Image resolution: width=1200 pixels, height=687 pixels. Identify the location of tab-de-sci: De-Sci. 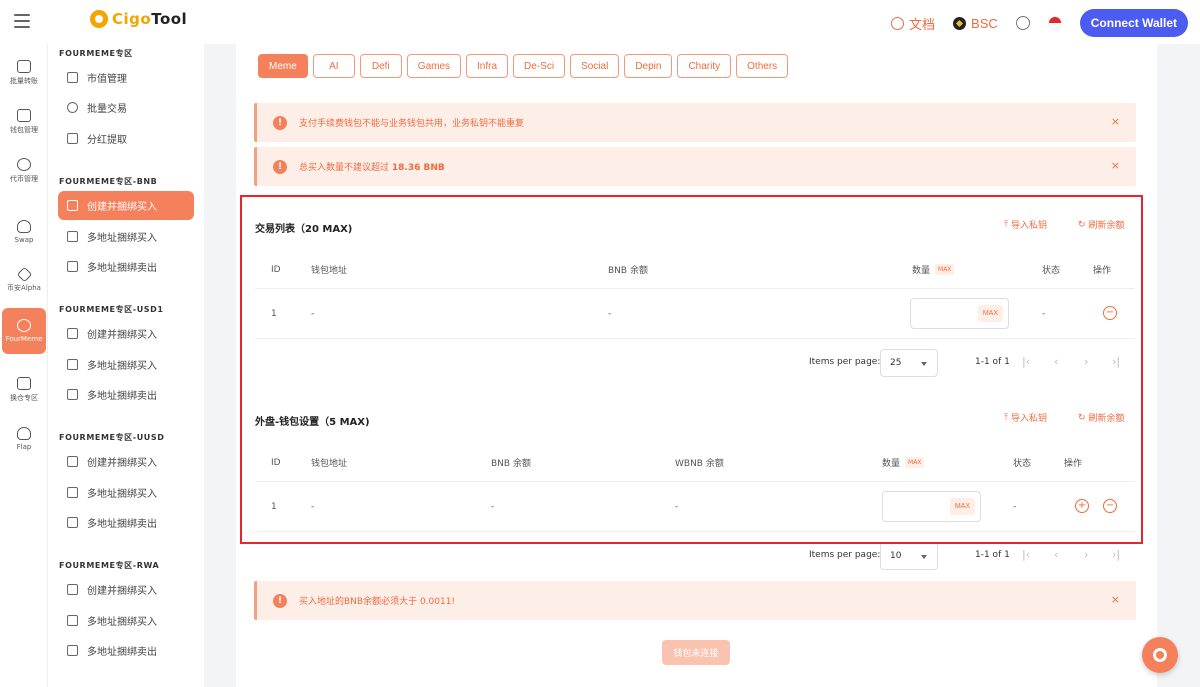
(539, 66).